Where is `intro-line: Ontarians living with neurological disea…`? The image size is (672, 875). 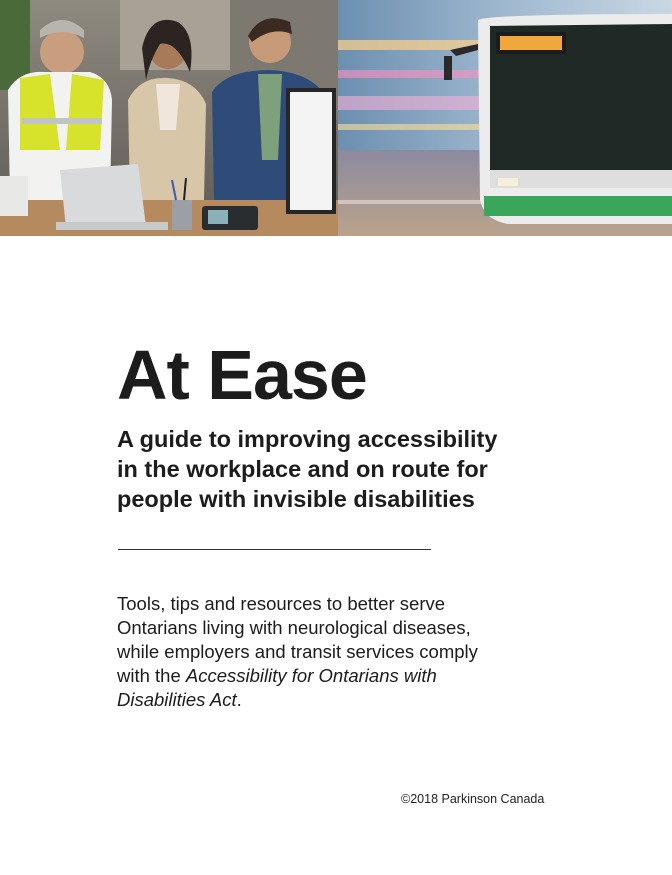
intro-line: Ontarians living with neurological disea… is located at coordinates (294, 627).